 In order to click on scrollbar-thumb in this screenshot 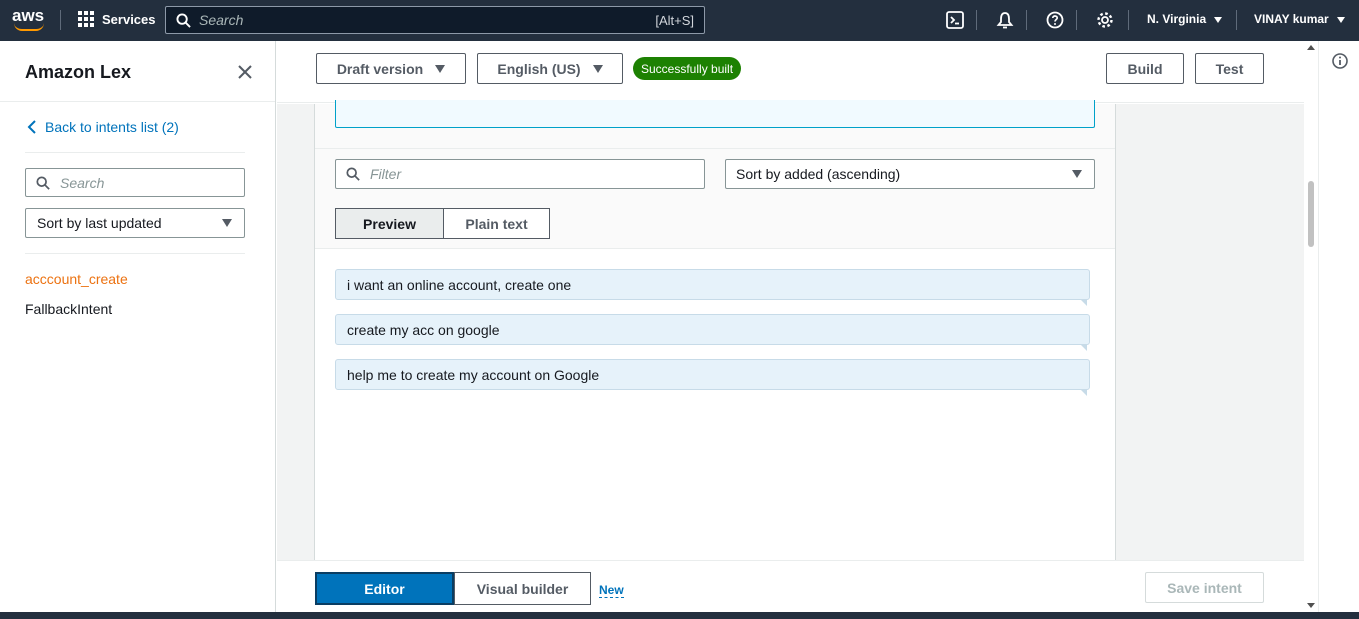, I will do `click(1311, 214)`.